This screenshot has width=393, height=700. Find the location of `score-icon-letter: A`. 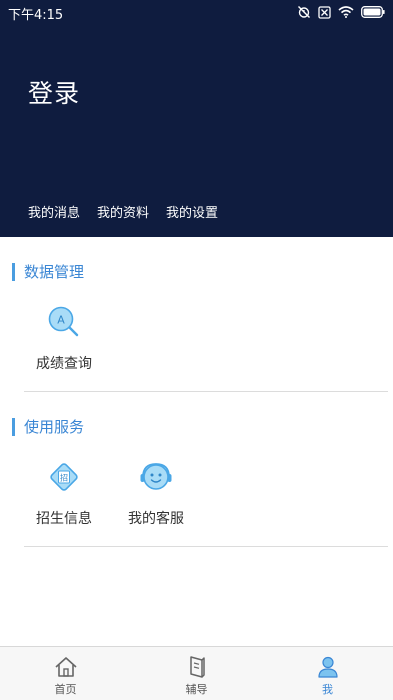

score-icon-letter: A is located at coordinates (61, 320).